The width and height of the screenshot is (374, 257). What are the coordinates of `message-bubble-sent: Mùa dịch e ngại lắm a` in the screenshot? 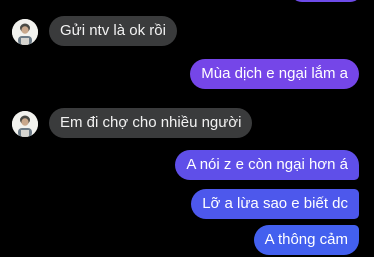 It's located at (274, 74).